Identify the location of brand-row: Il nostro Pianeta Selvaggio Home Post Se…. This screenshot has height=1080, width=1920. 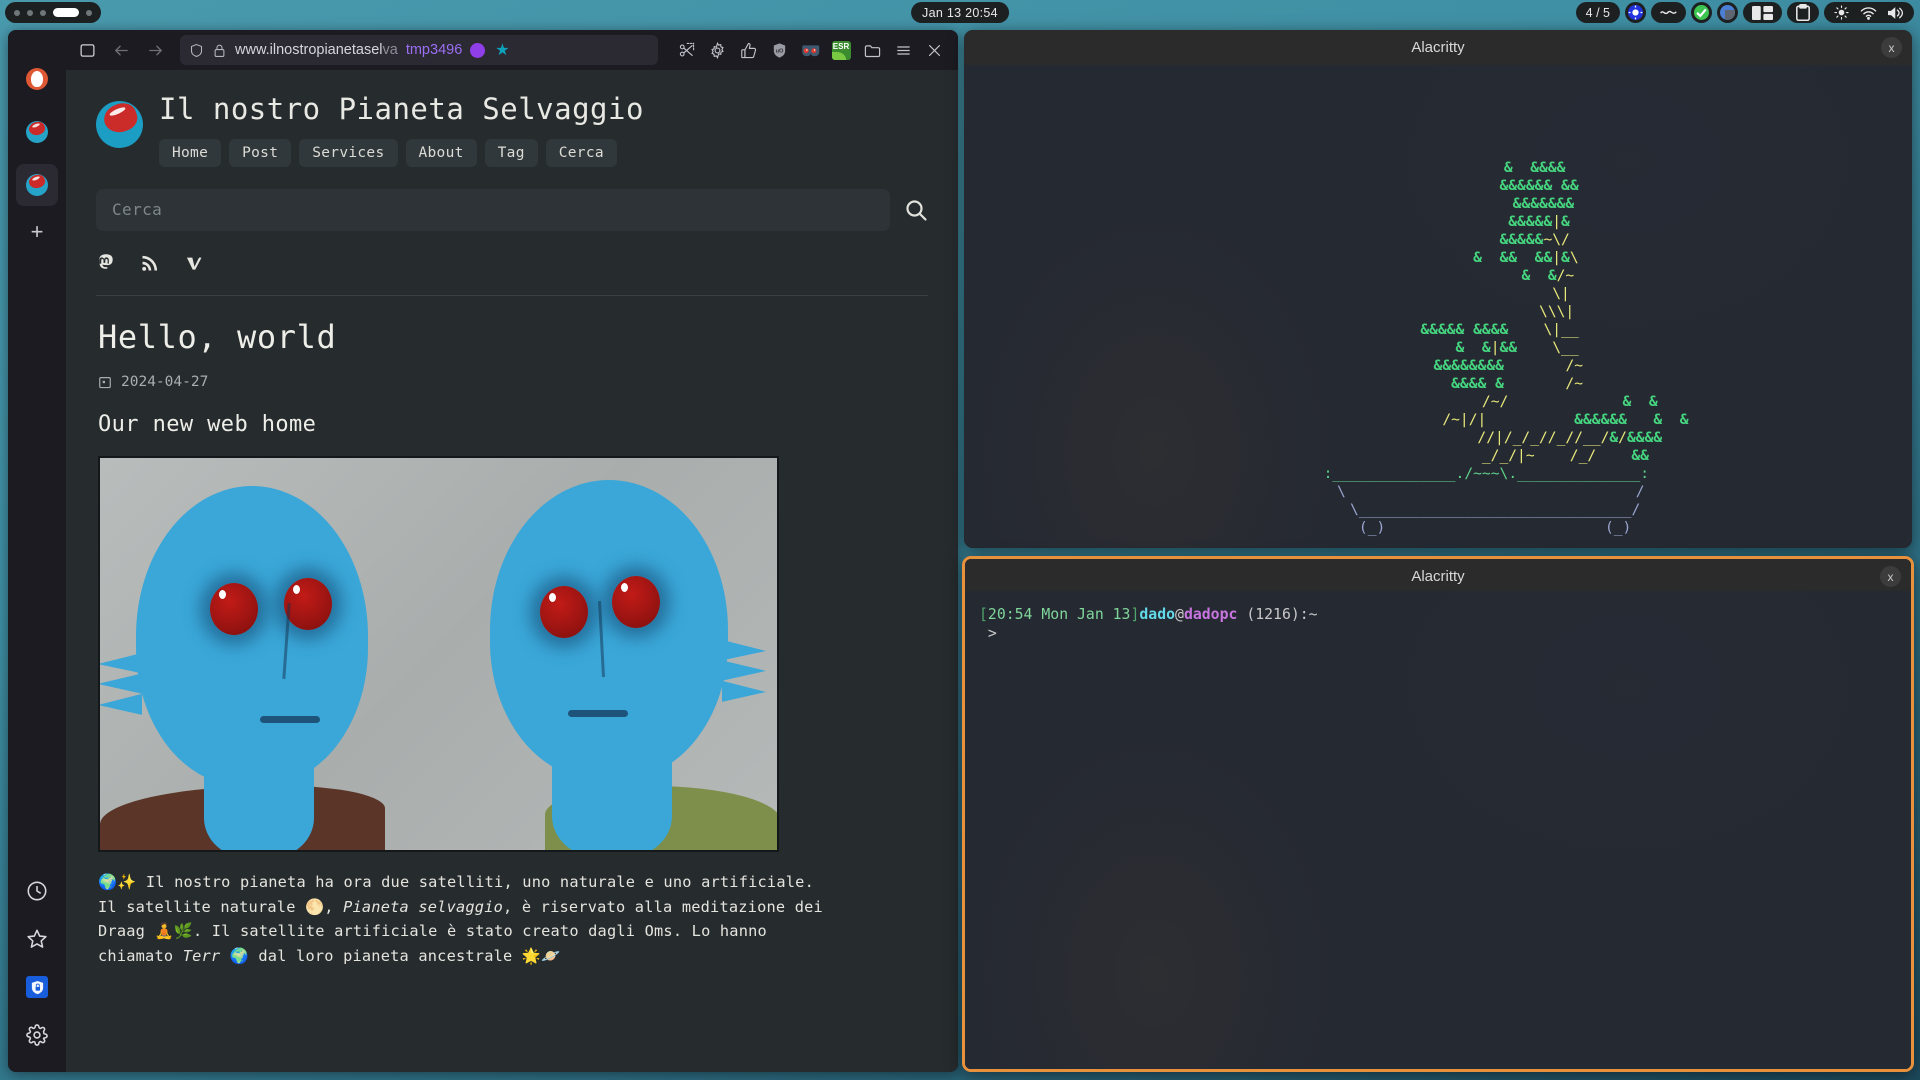
(512, 129).